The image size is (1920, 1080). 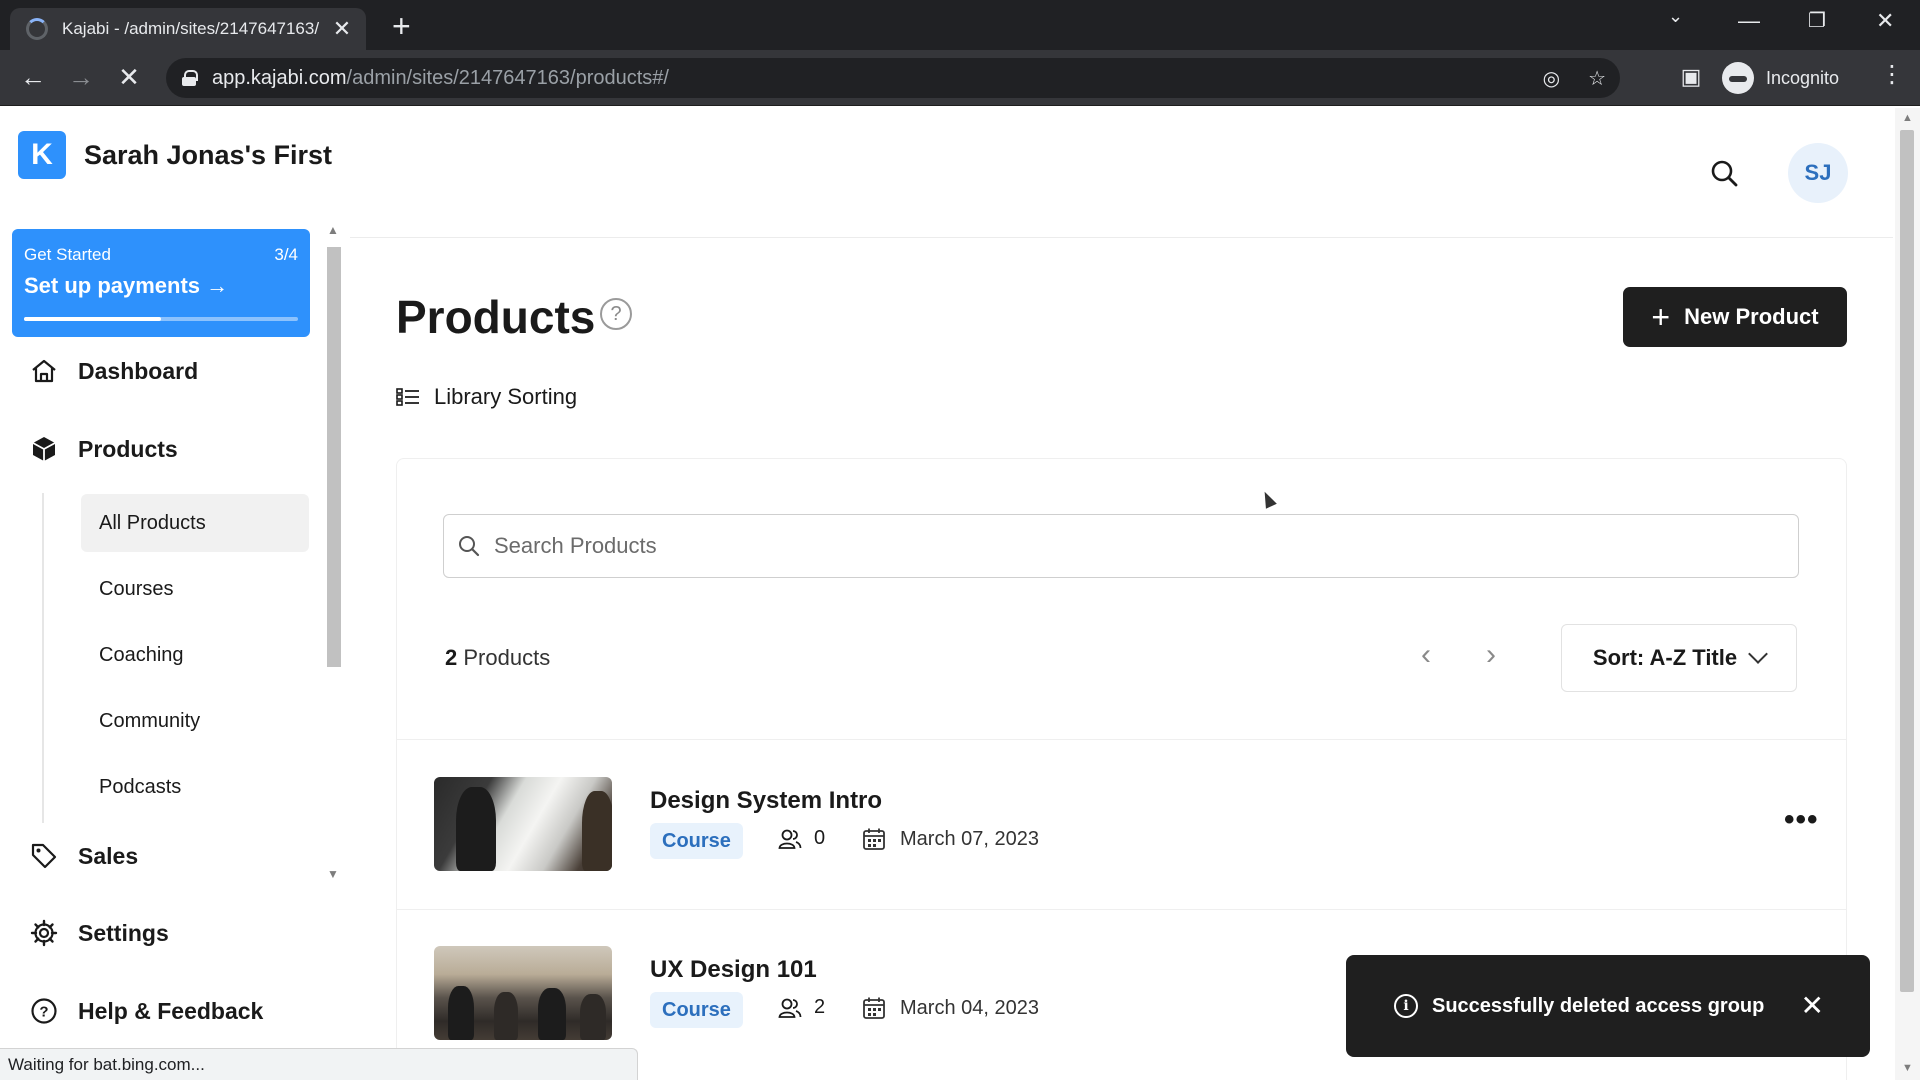 I want to click on tab-close-icon: ✕, so click(x=342, y=29).